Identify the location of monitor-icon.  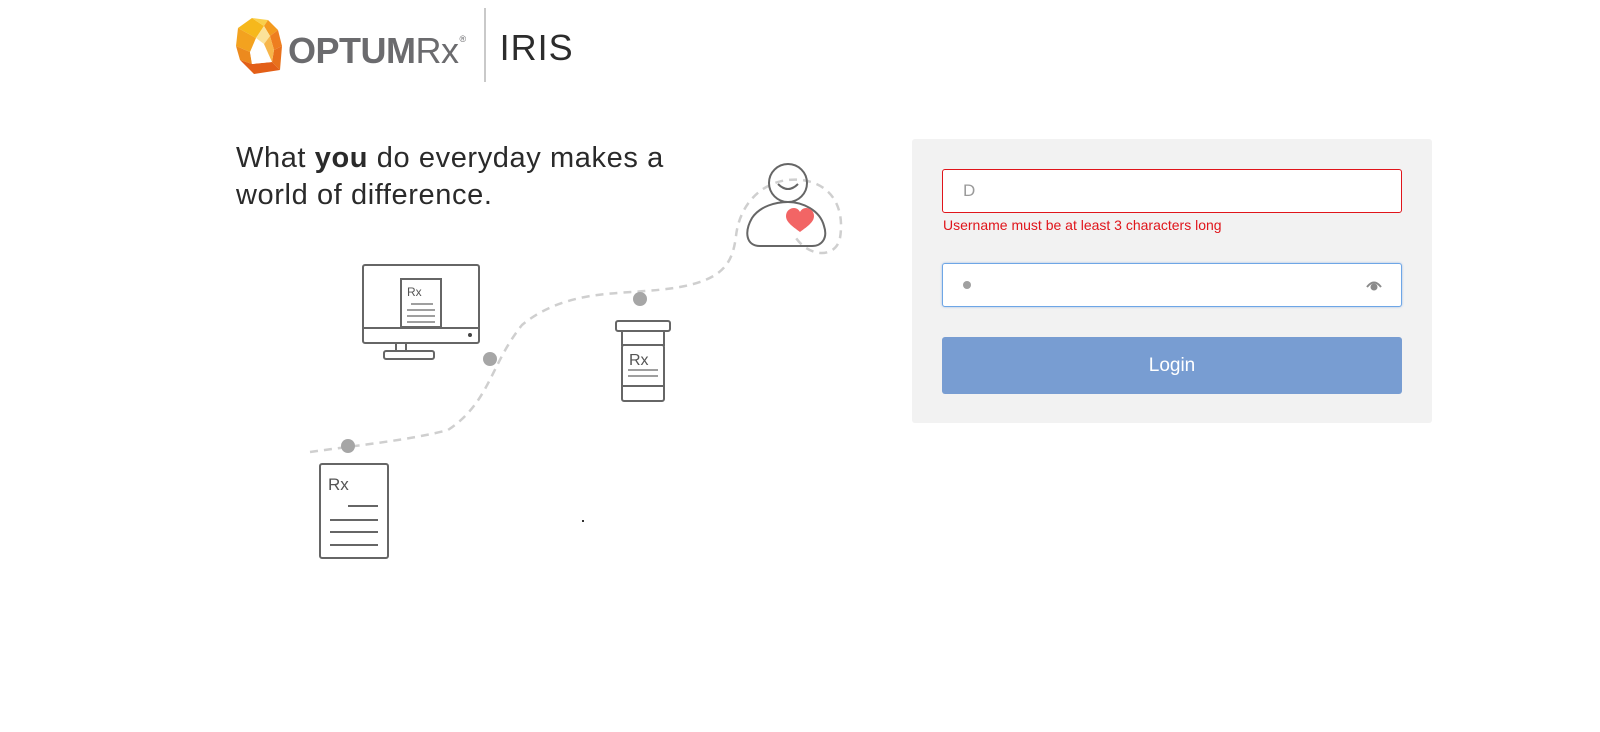
(421, 312).